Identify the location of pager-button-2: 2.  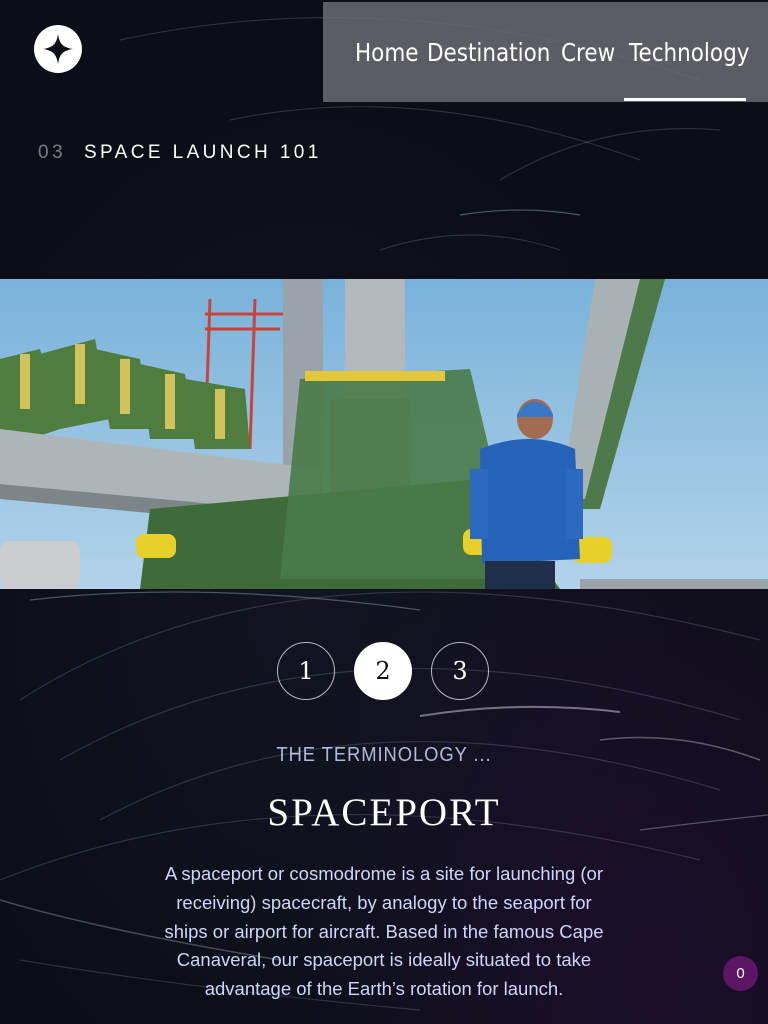
(383, 671).